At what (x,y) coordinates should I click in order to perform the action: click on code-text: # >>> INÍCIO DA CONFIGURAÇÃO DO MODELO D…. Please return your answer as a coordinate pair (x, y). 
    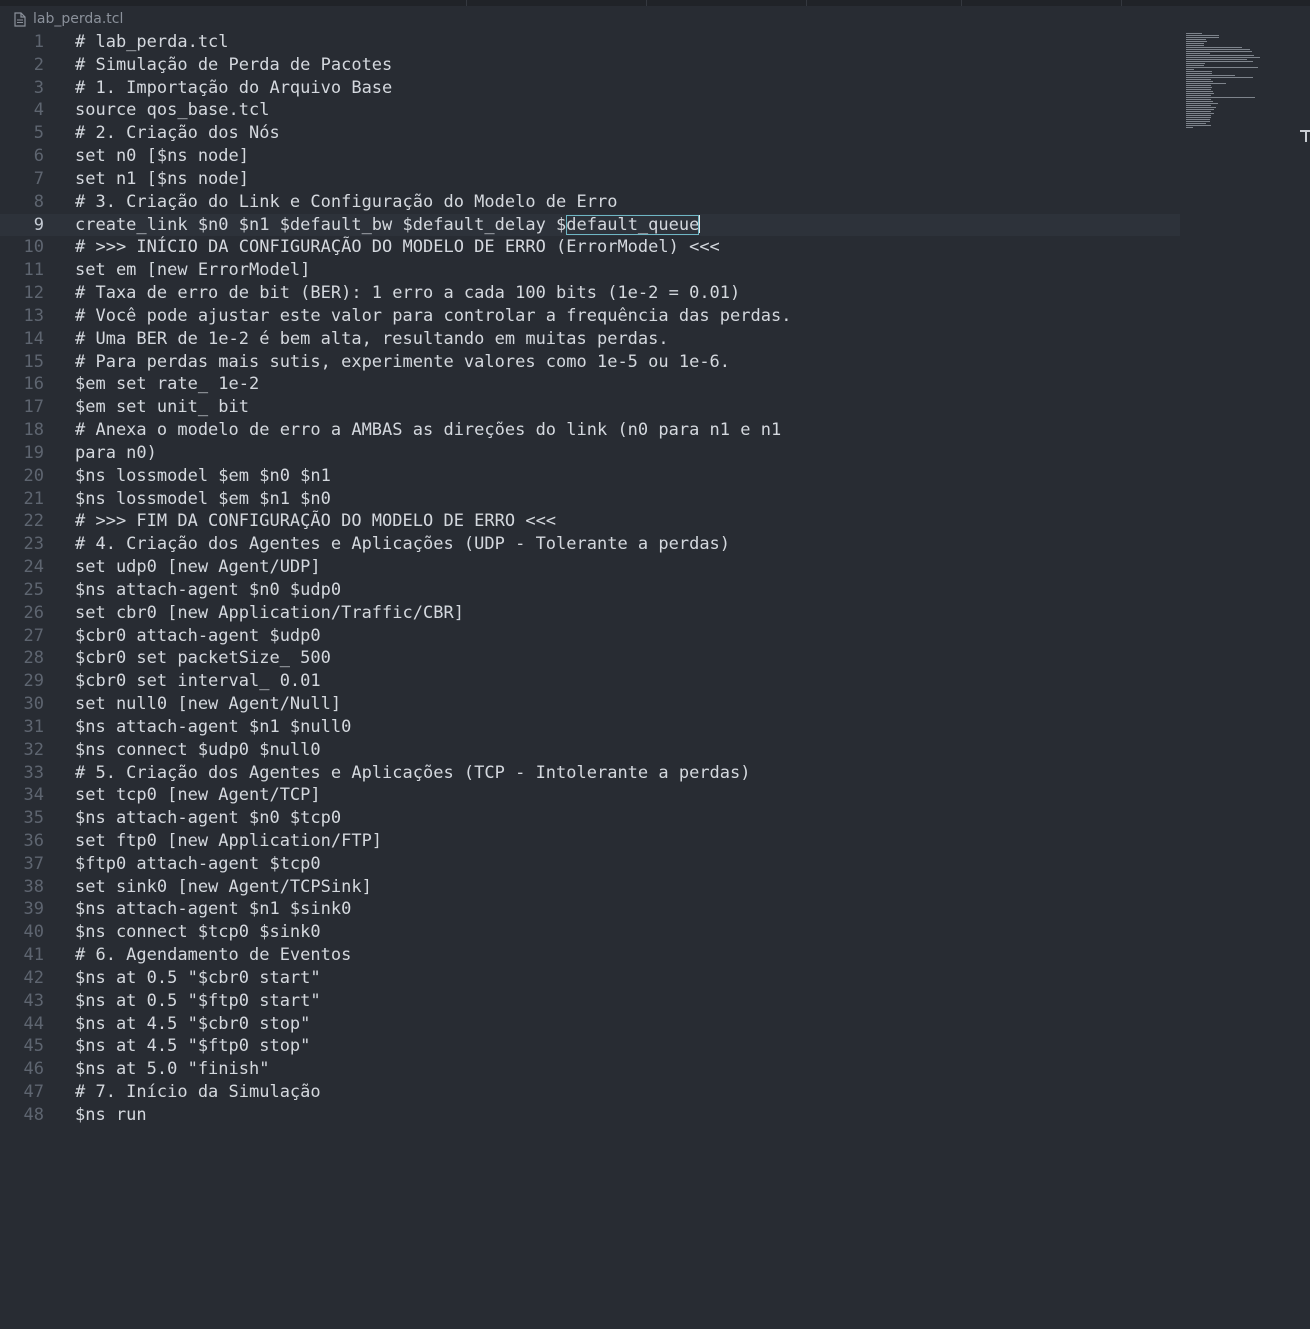
    Looking at the image, I should click on (397, 247).